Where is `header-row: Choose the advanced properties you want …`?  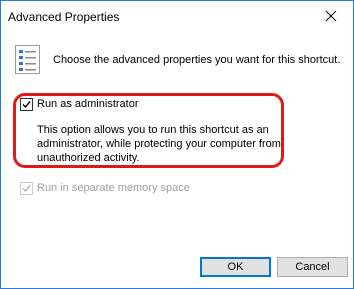
header-row: Choose the advanced properties you want … is located at coordinates (180, 60).